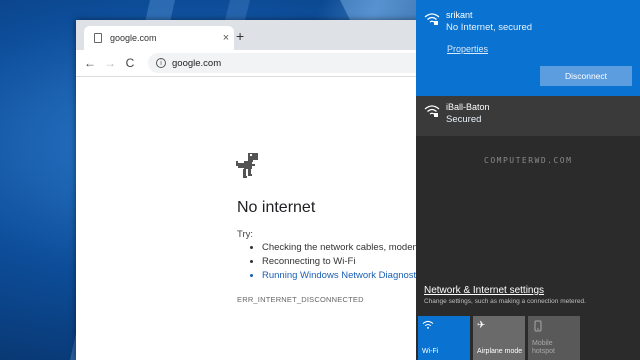 The image size is (640, 360). Describe the element at coordinates (90, 63) in the screenshot. I see `back-button: ←` at that location.